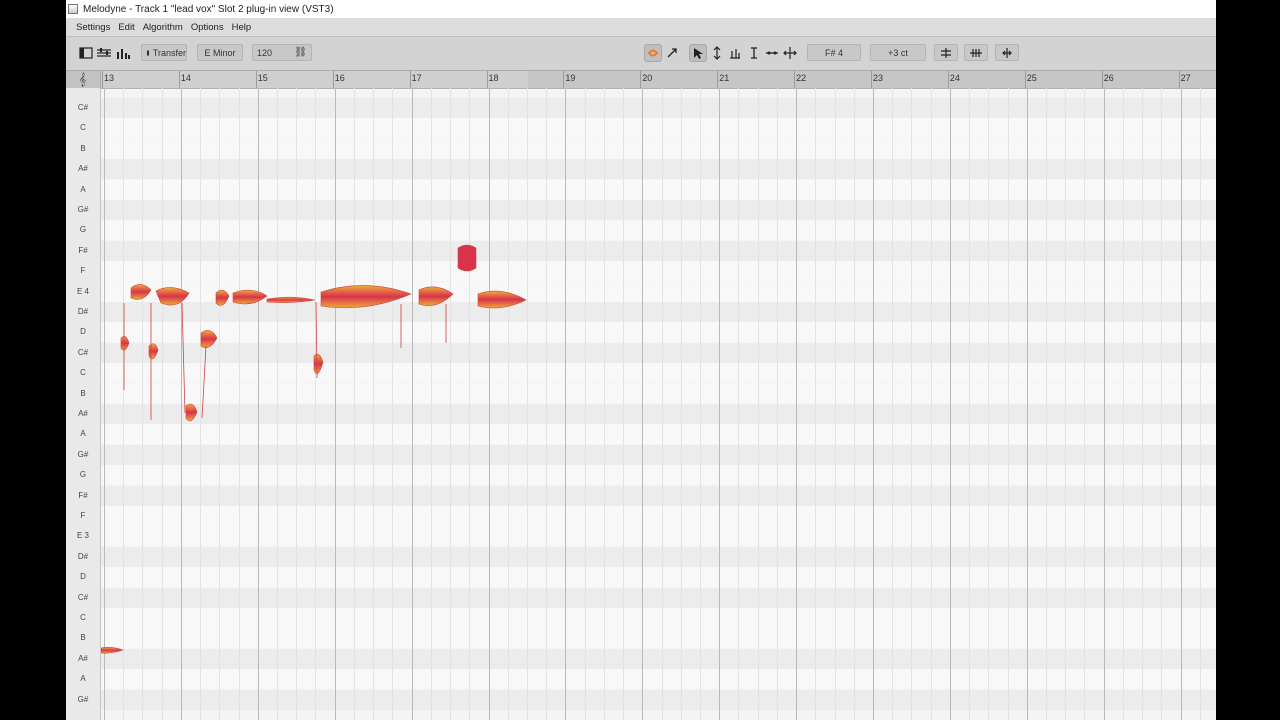  What do you see at coordinates (126, 27) in the screenshot?
I see `menu-edit: Edit` at bounding box center [126, 27].